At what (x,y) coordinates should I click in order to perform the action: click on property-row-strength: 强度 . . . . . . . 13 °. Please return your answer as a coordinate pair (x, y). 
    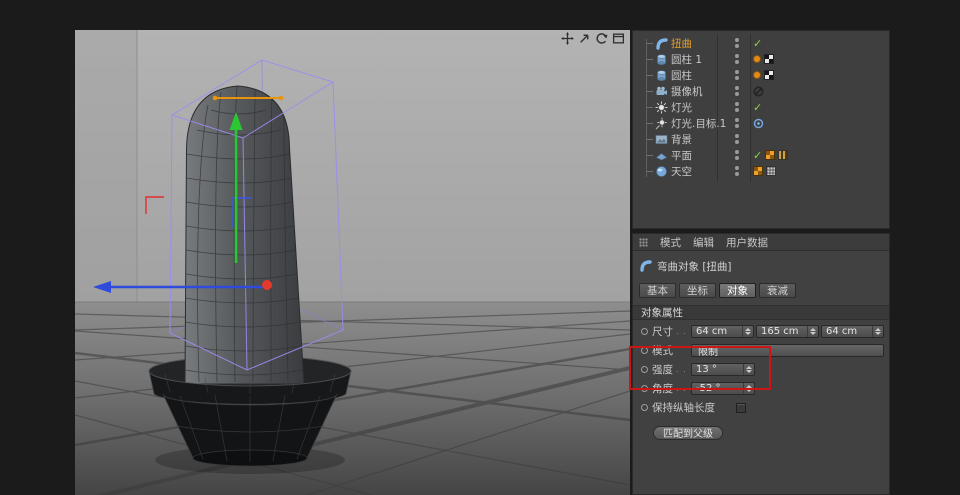
    Looking at the image, I should click on (761, 369).